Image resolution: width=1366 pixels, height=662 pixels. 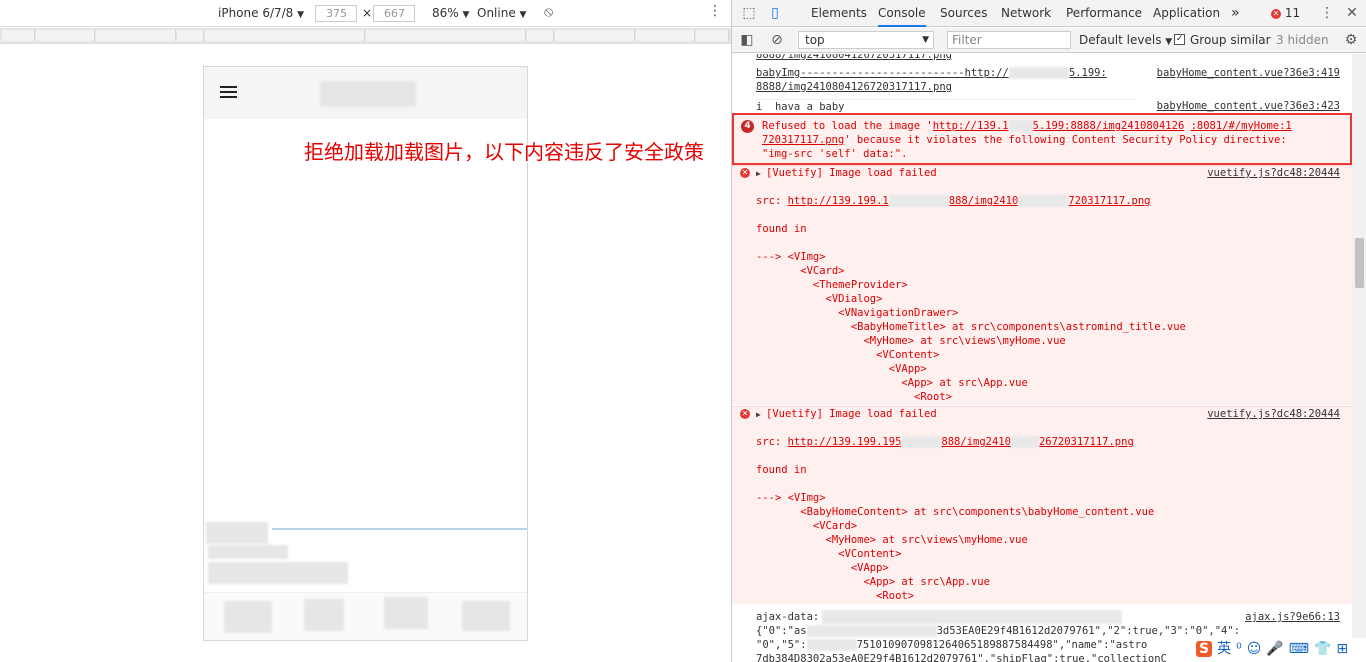 I want to click on microphone-icon: 🎤, so click(x=1274, y=649).